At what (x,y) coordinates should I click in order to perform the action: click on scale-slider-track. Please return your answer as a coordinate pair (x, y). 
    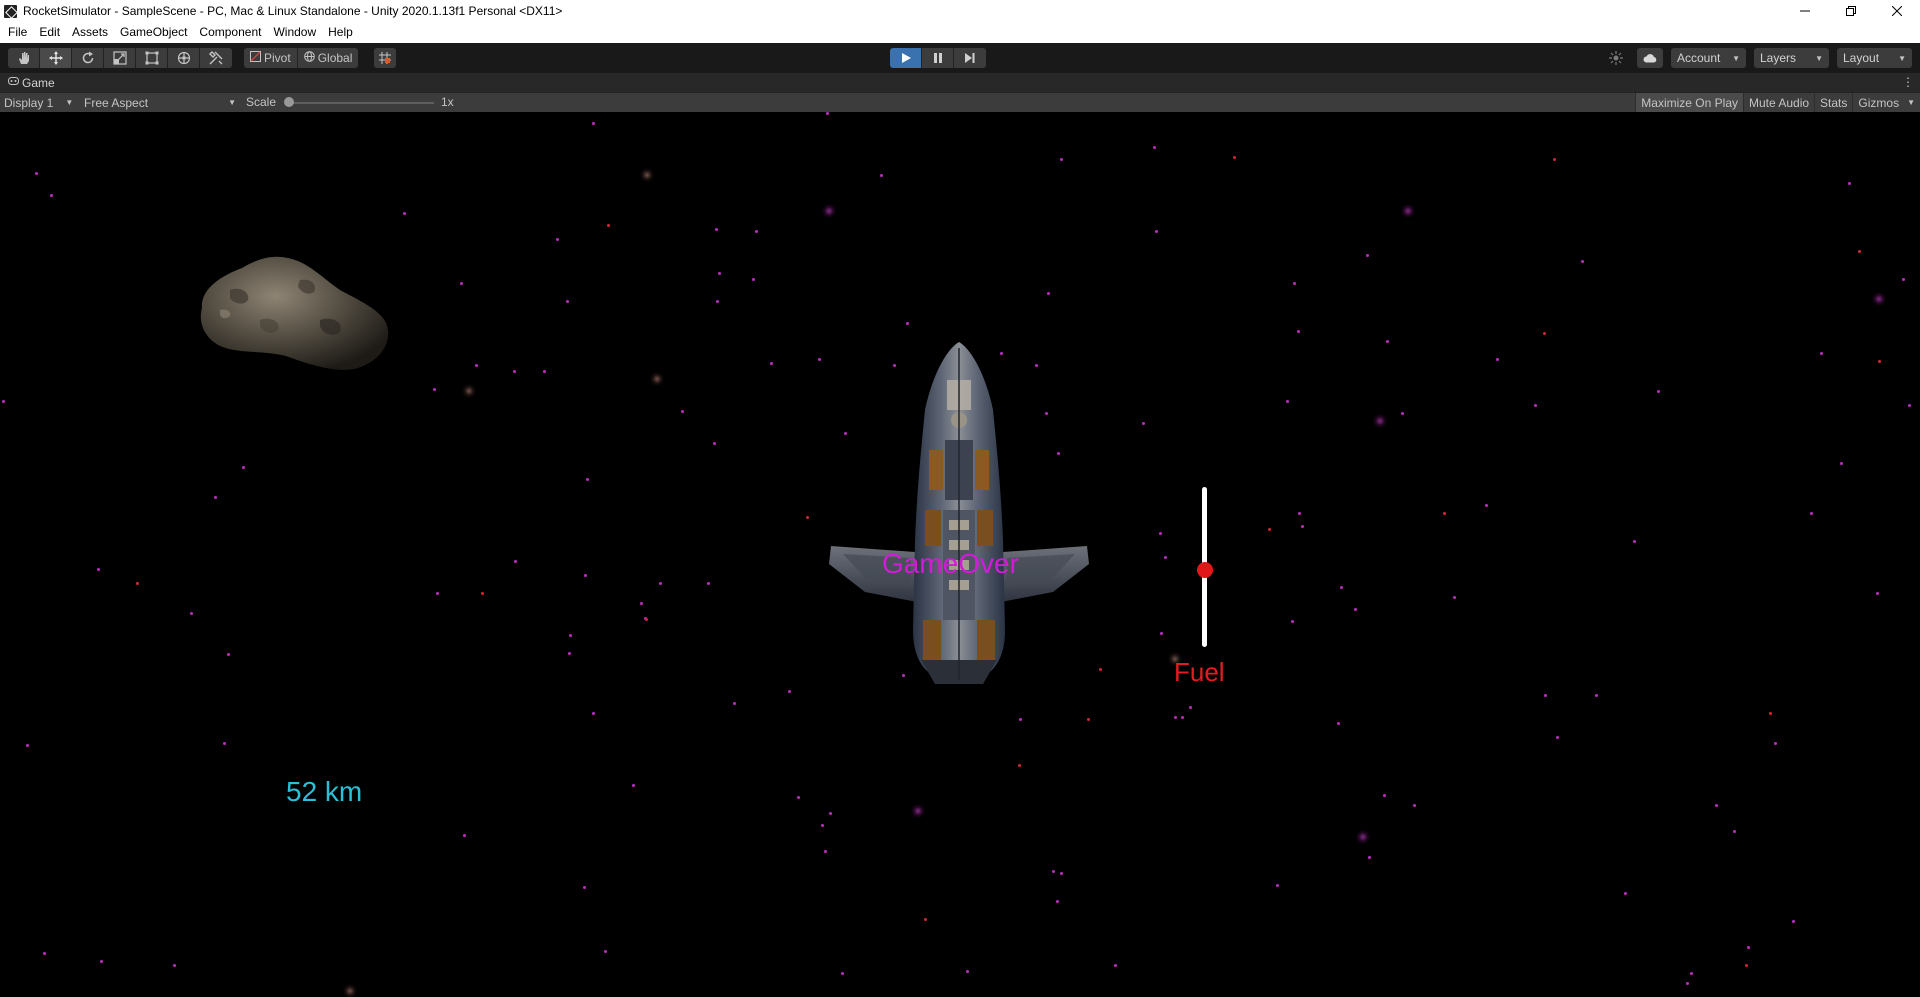
    Looking at the image, I should click on (361, 103).